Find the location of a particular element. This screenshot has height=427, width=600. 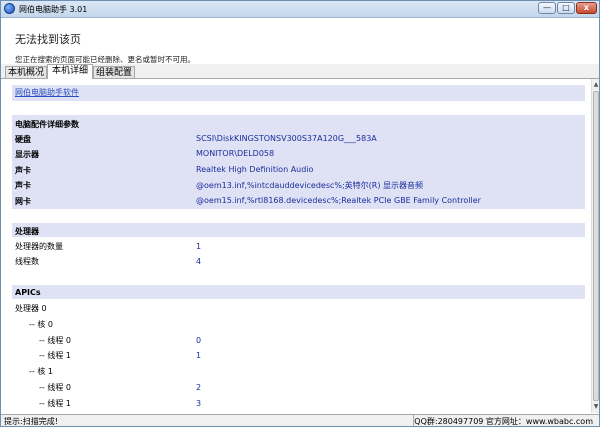

apic-processor-0: 处理器 0 is located at coordinates (31, 308).